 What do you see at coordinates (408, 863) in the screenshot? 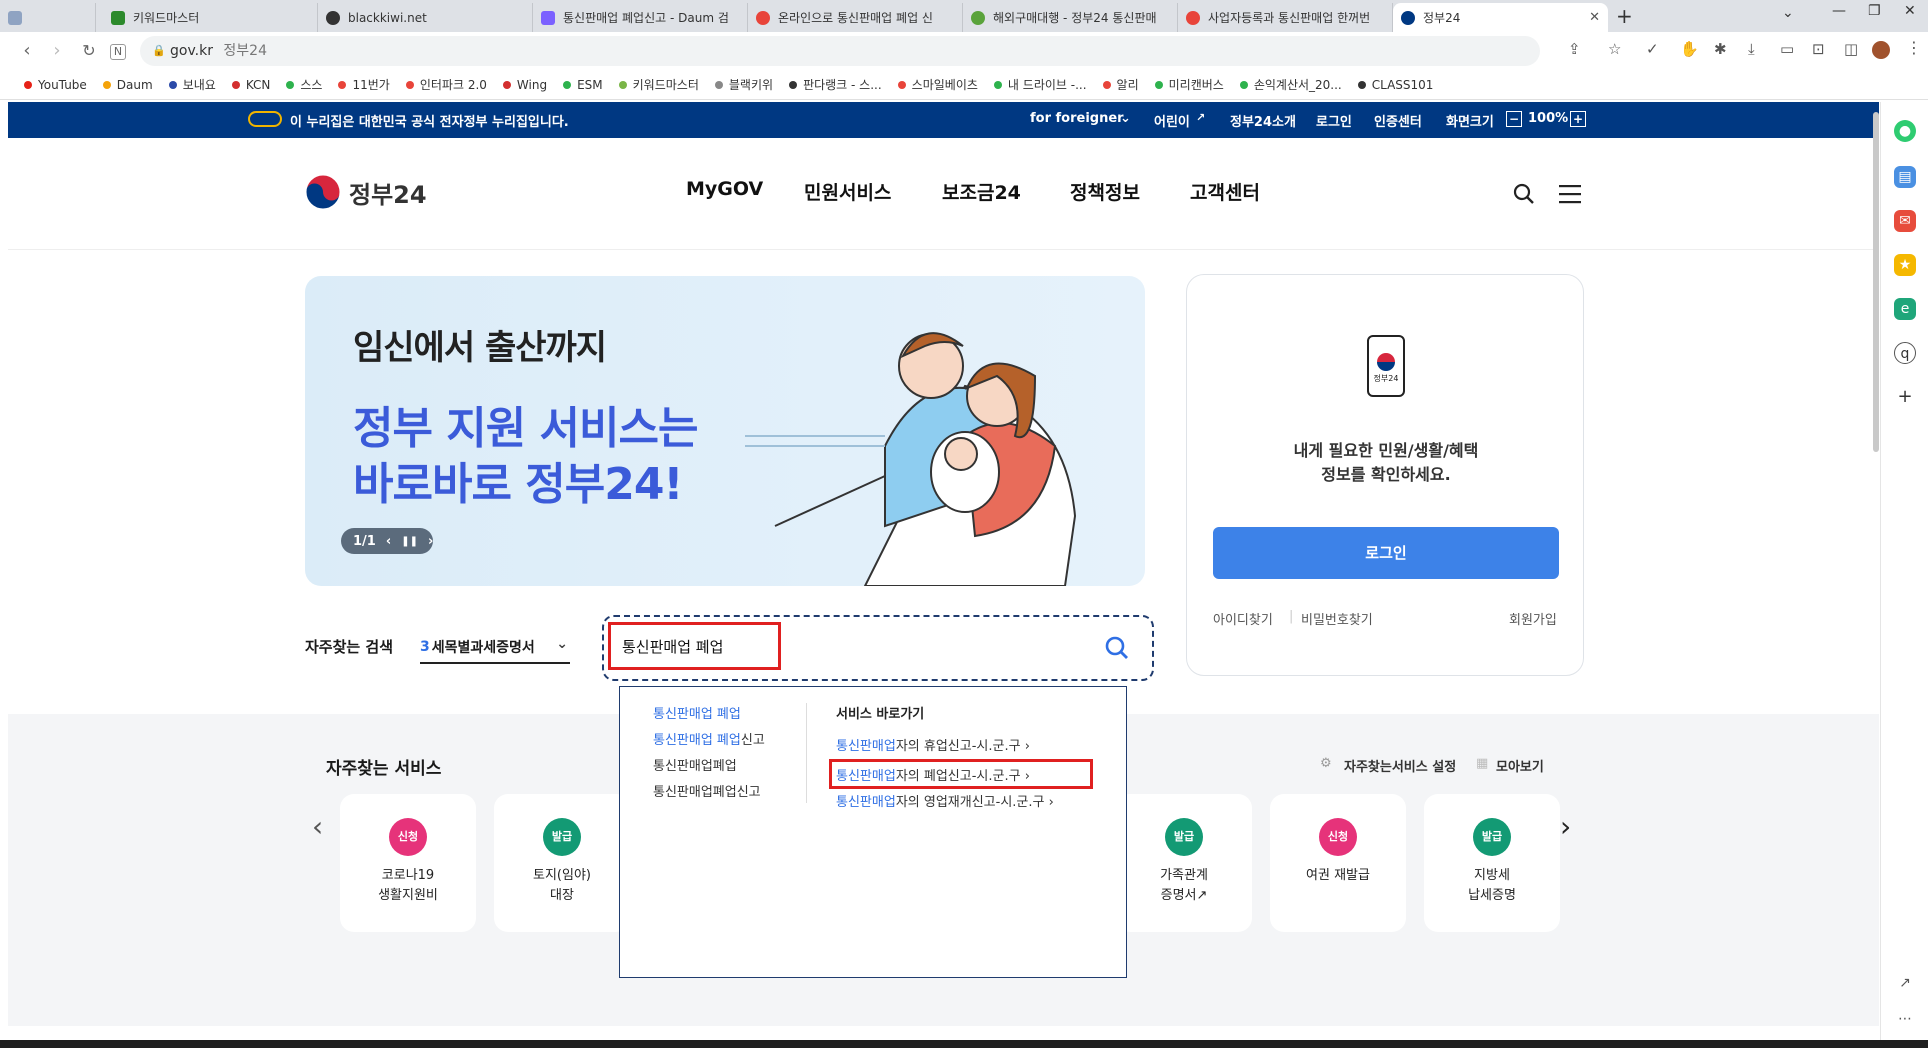
I see `service-card: 신청 코로나19 생활지원비` at bounding box center [408, 863].